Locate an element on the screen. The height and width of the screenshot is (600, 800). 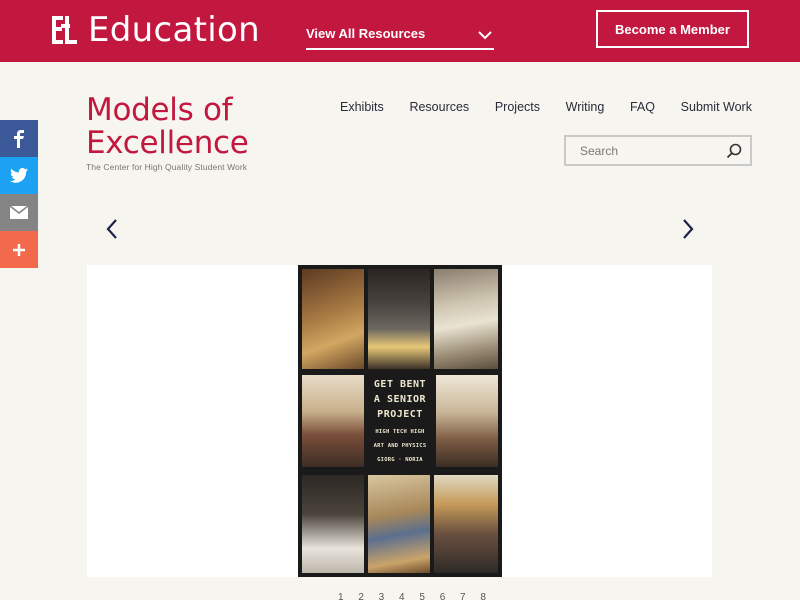
view-all-resources-dropdown: View All Resources is located at coordinates (400, 35).